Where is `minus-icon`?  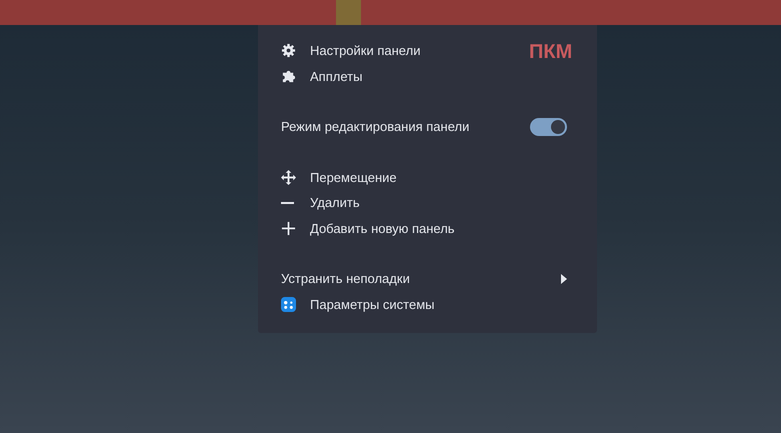
minus-icon is located at coordinates (287, 203).